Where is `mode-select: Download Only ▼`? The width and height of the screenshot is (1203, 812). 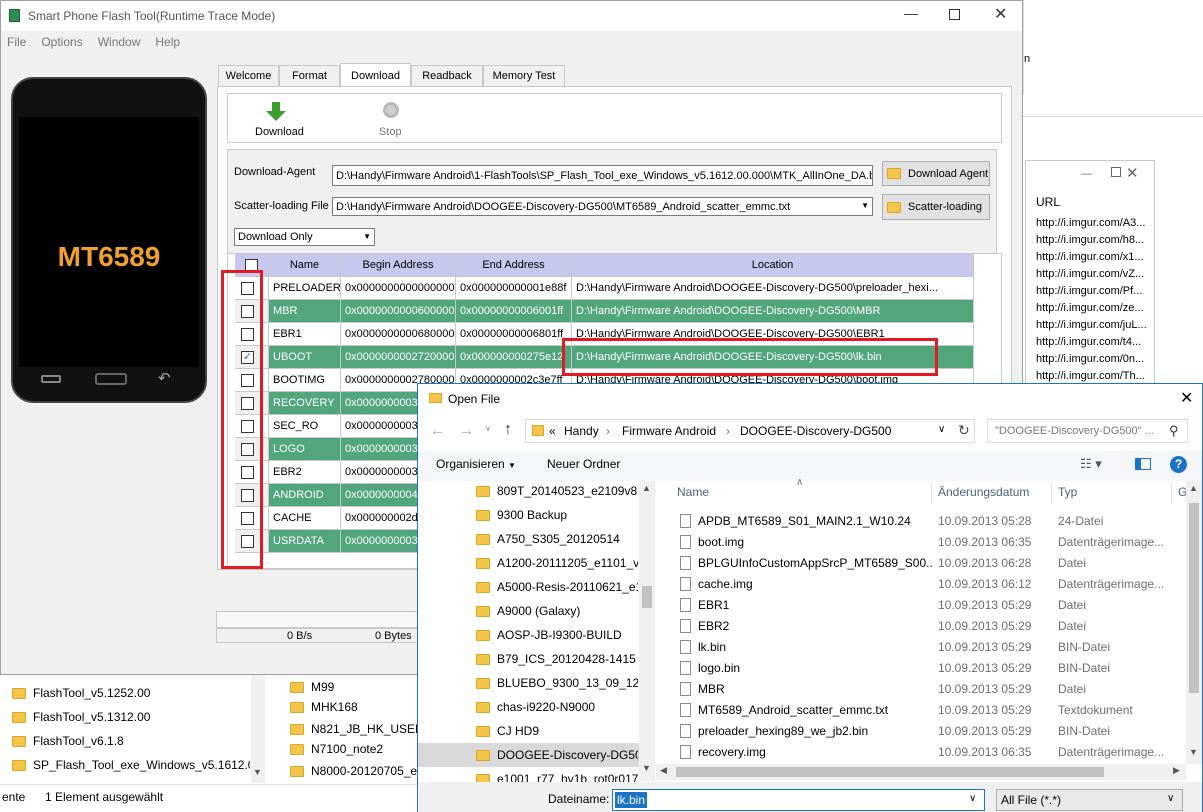 mode-select: Download Only ▼ is located at coordinates (304, 237).